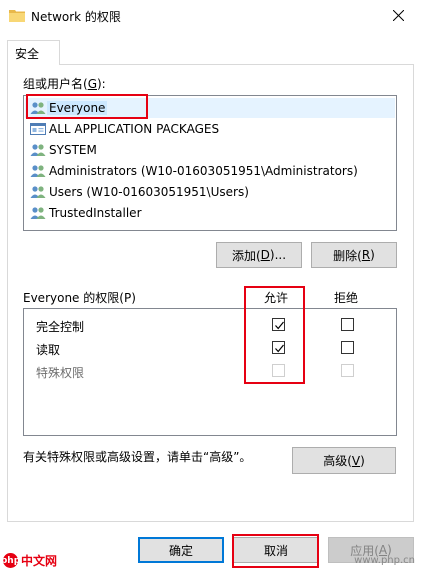 The height and width of the screenshot is (572, 421). Describe the element at coordinates (134, 129) in the screenshot. I see `user-item-label: ALL APPLICATION PACKAGES` at that location.